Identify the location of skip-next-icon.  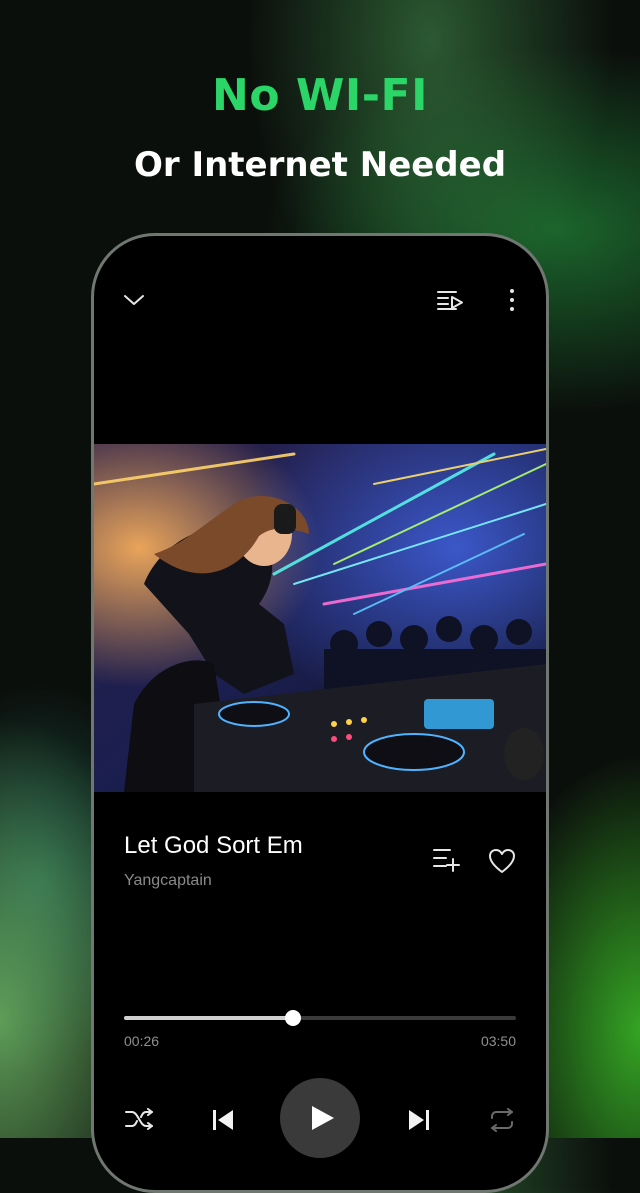
(419, 1120).